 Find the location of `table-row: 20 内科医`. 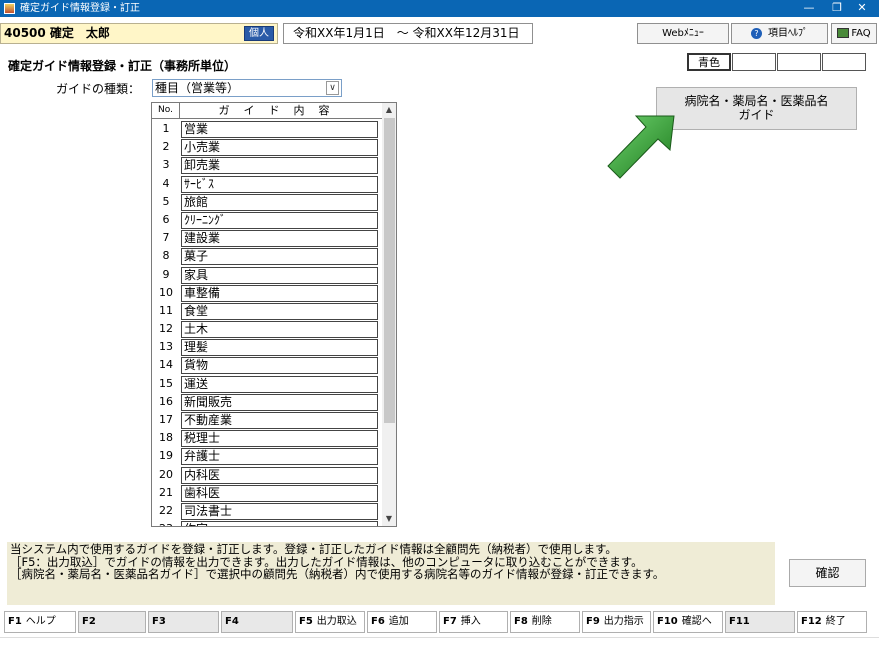

table-row: 20 内科医 is located at coordinates (267, 475).